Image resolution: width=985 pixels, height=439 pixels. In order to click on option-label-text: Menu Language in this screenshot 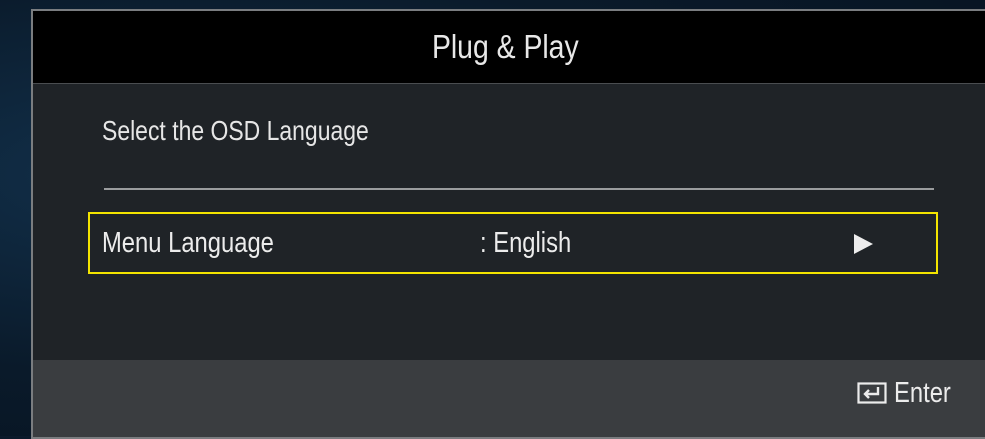, I will do `click(188, 243)`.